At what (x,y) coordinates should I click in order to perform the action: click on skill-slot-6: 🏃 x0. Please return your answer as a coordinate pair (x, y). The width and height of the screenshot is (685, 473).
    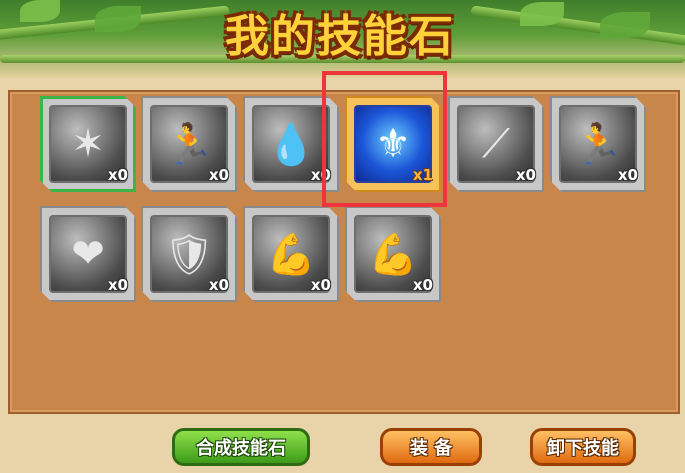
    Looking at the image, I should click on (598, 144).